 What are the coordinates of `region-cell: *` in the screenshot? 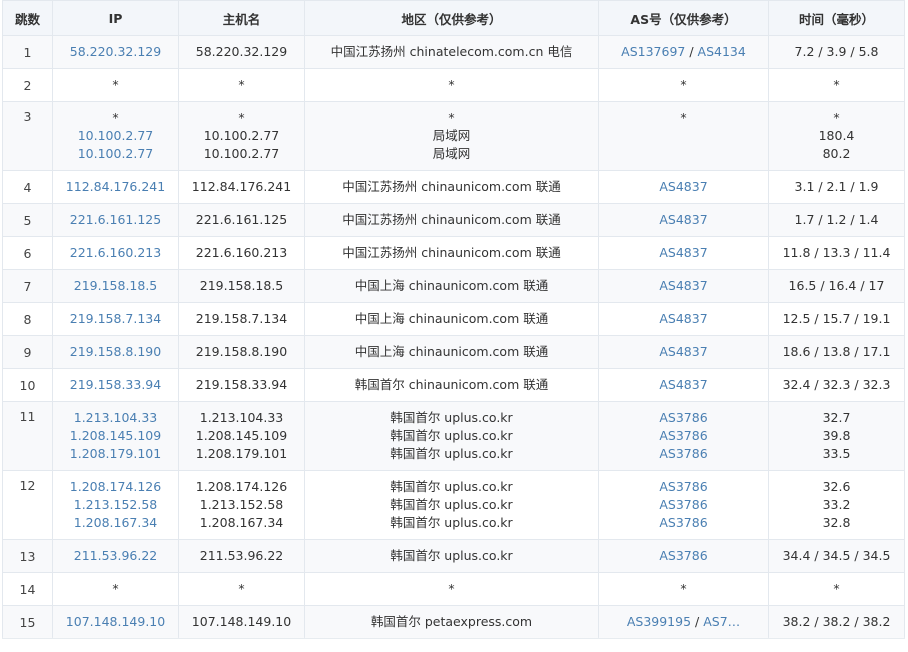 It's located at (451, 85).